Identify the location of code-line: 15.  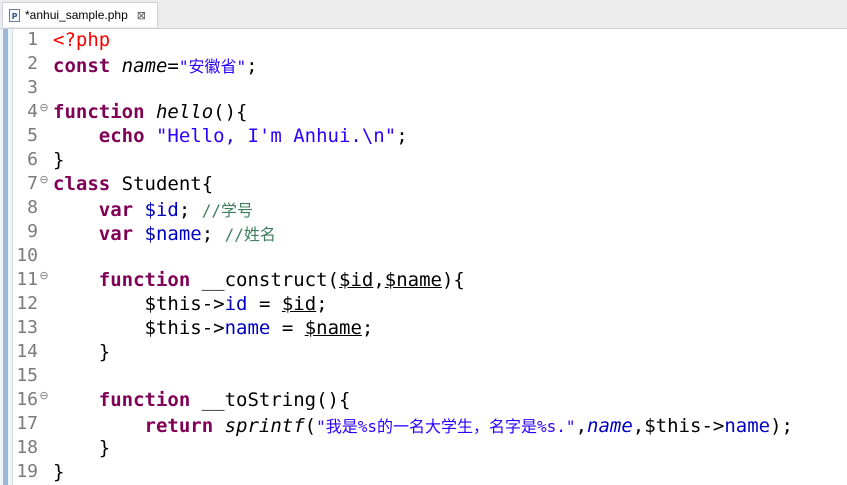
(423, 377).